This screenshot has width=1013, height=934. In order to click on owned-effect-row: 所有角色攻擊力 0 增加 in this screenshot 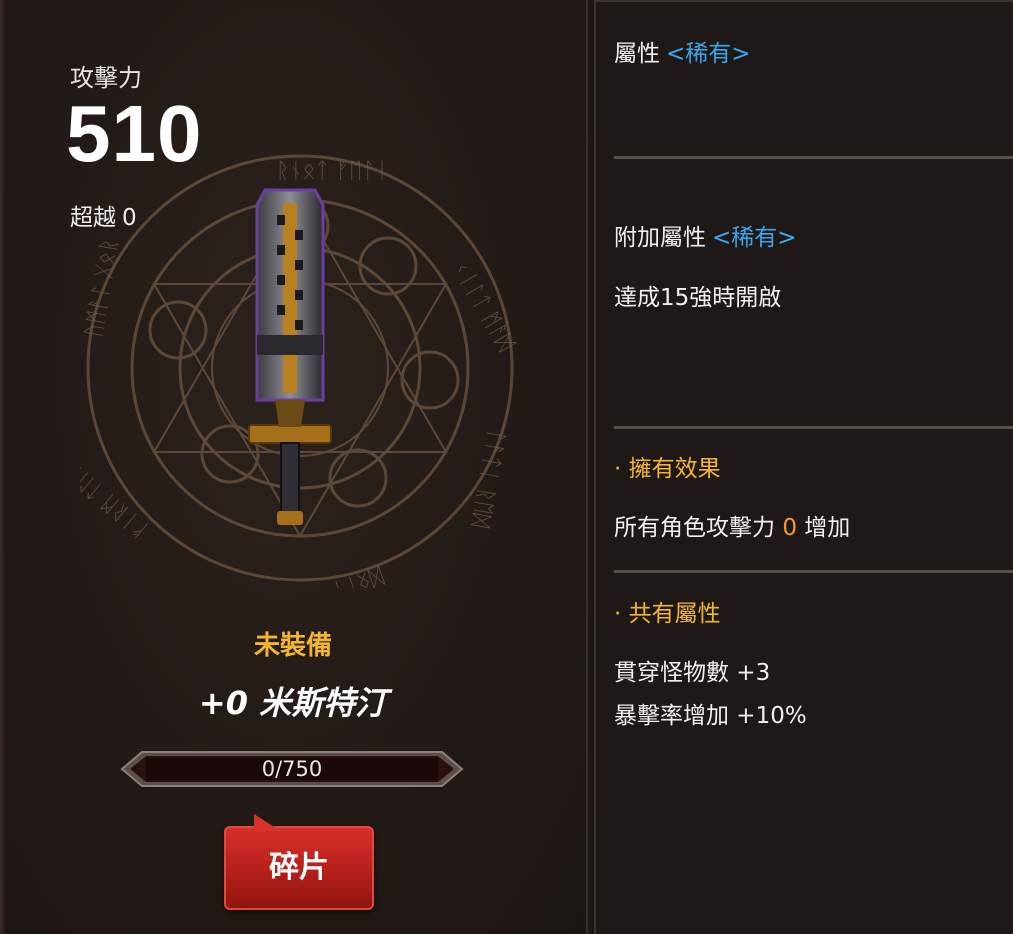, I will do `click(732, 525)`.